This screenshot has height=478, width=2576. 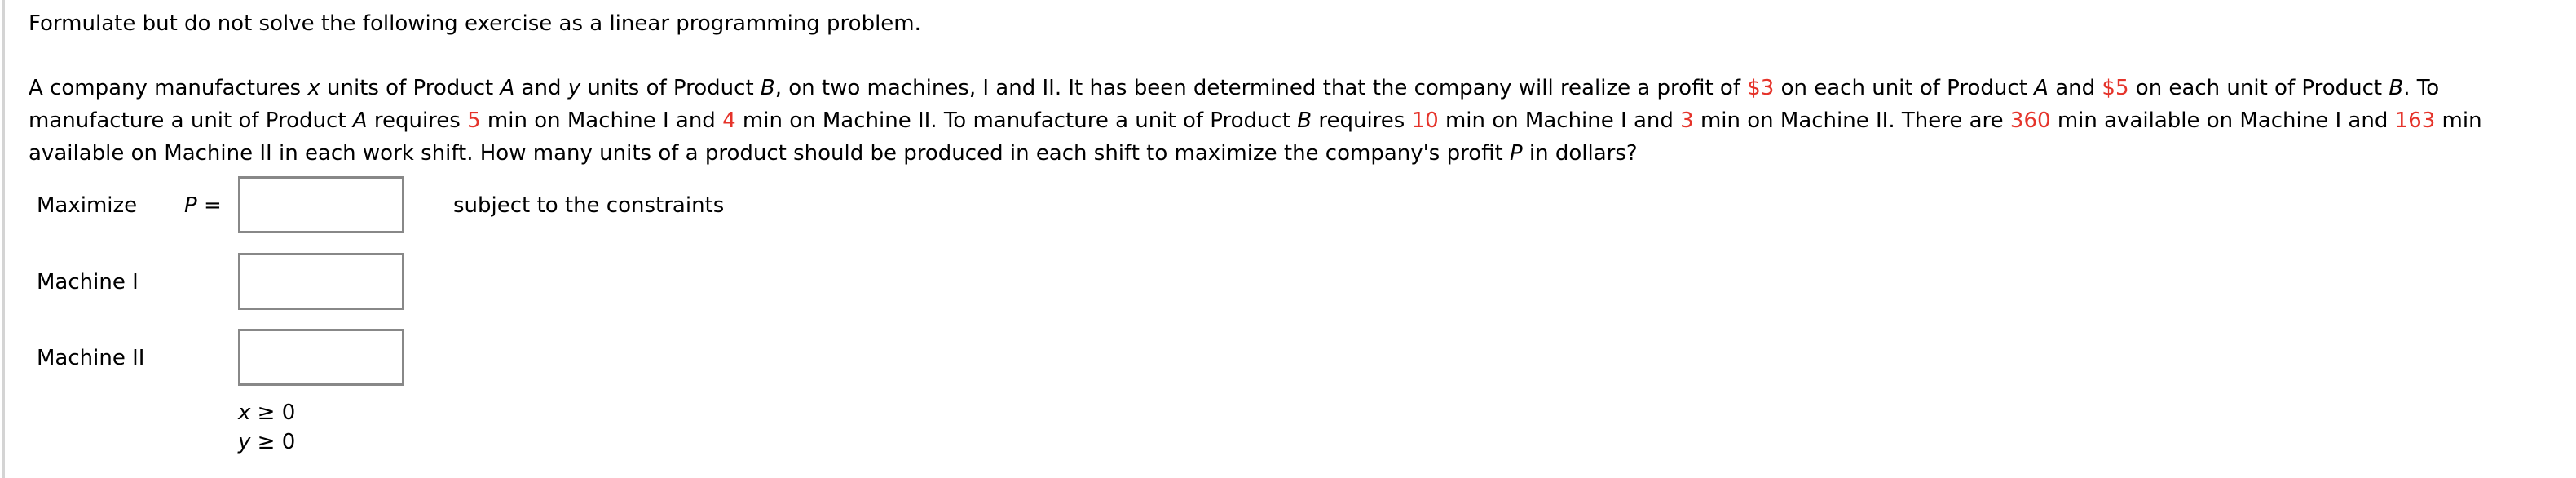 I want to click on problem-text: manufacture a unit of Product, so click(x=191, y=120).